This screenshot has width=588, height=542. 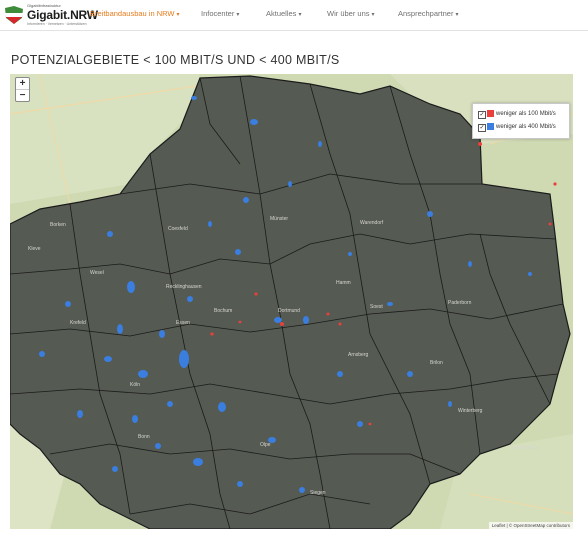 What do you see at coordinates (62, 15) in the screenshot?
I see `logo-name: Gigabit.NRW` at bounding box center [62, 15].